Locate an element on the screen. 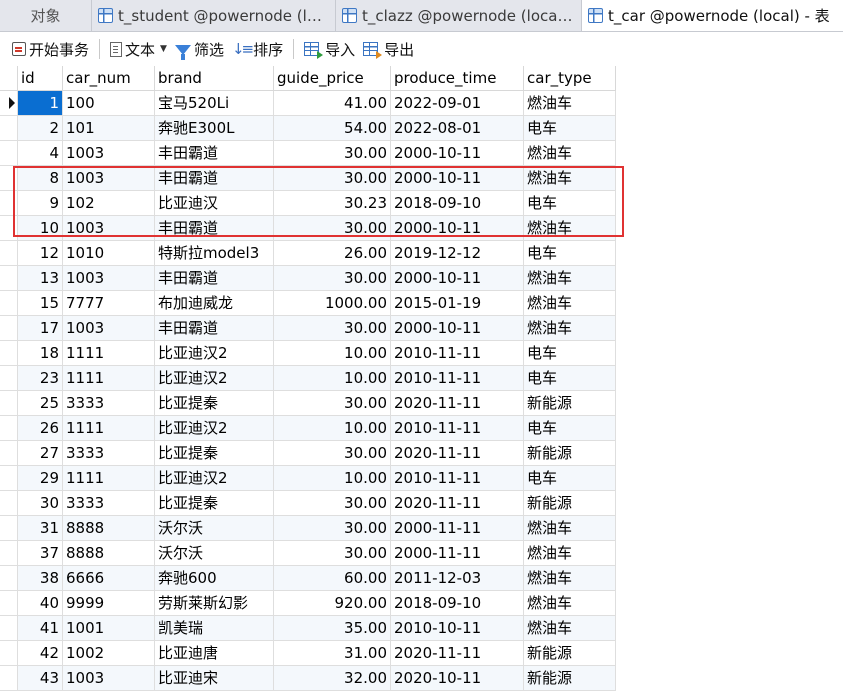 The height and width of the screenshot is (696, 843). table-row: 17 1003 丰田霸道 30.00 2000-10-11 燃油车 is located at coordinates (421, 328).